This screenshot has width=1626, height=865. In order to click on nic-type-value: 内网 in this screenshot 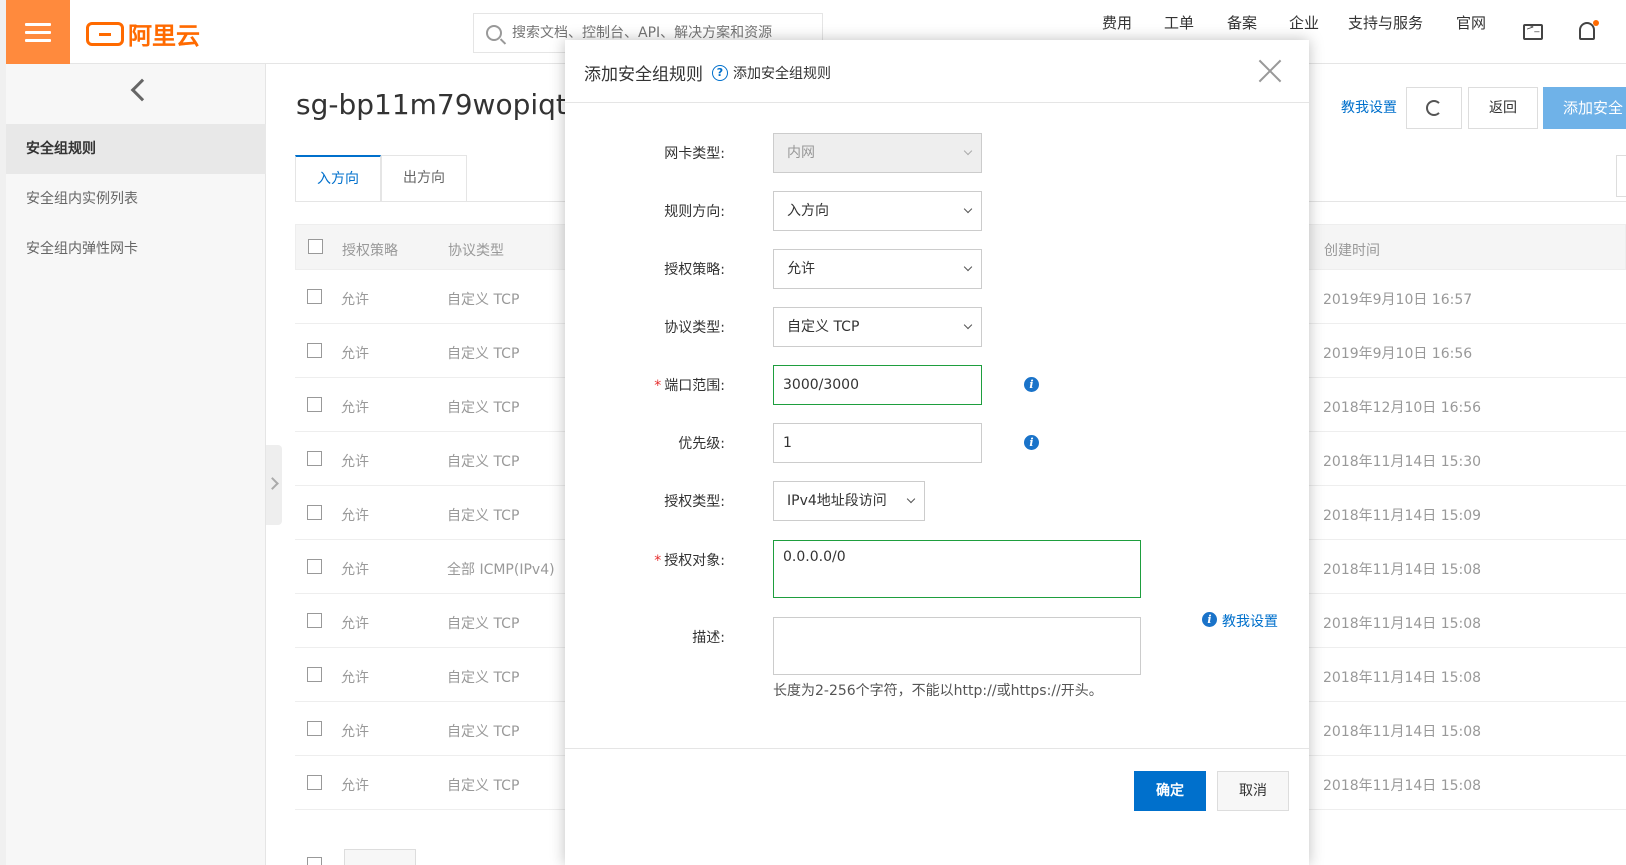, I will do `click(801, 153)`.